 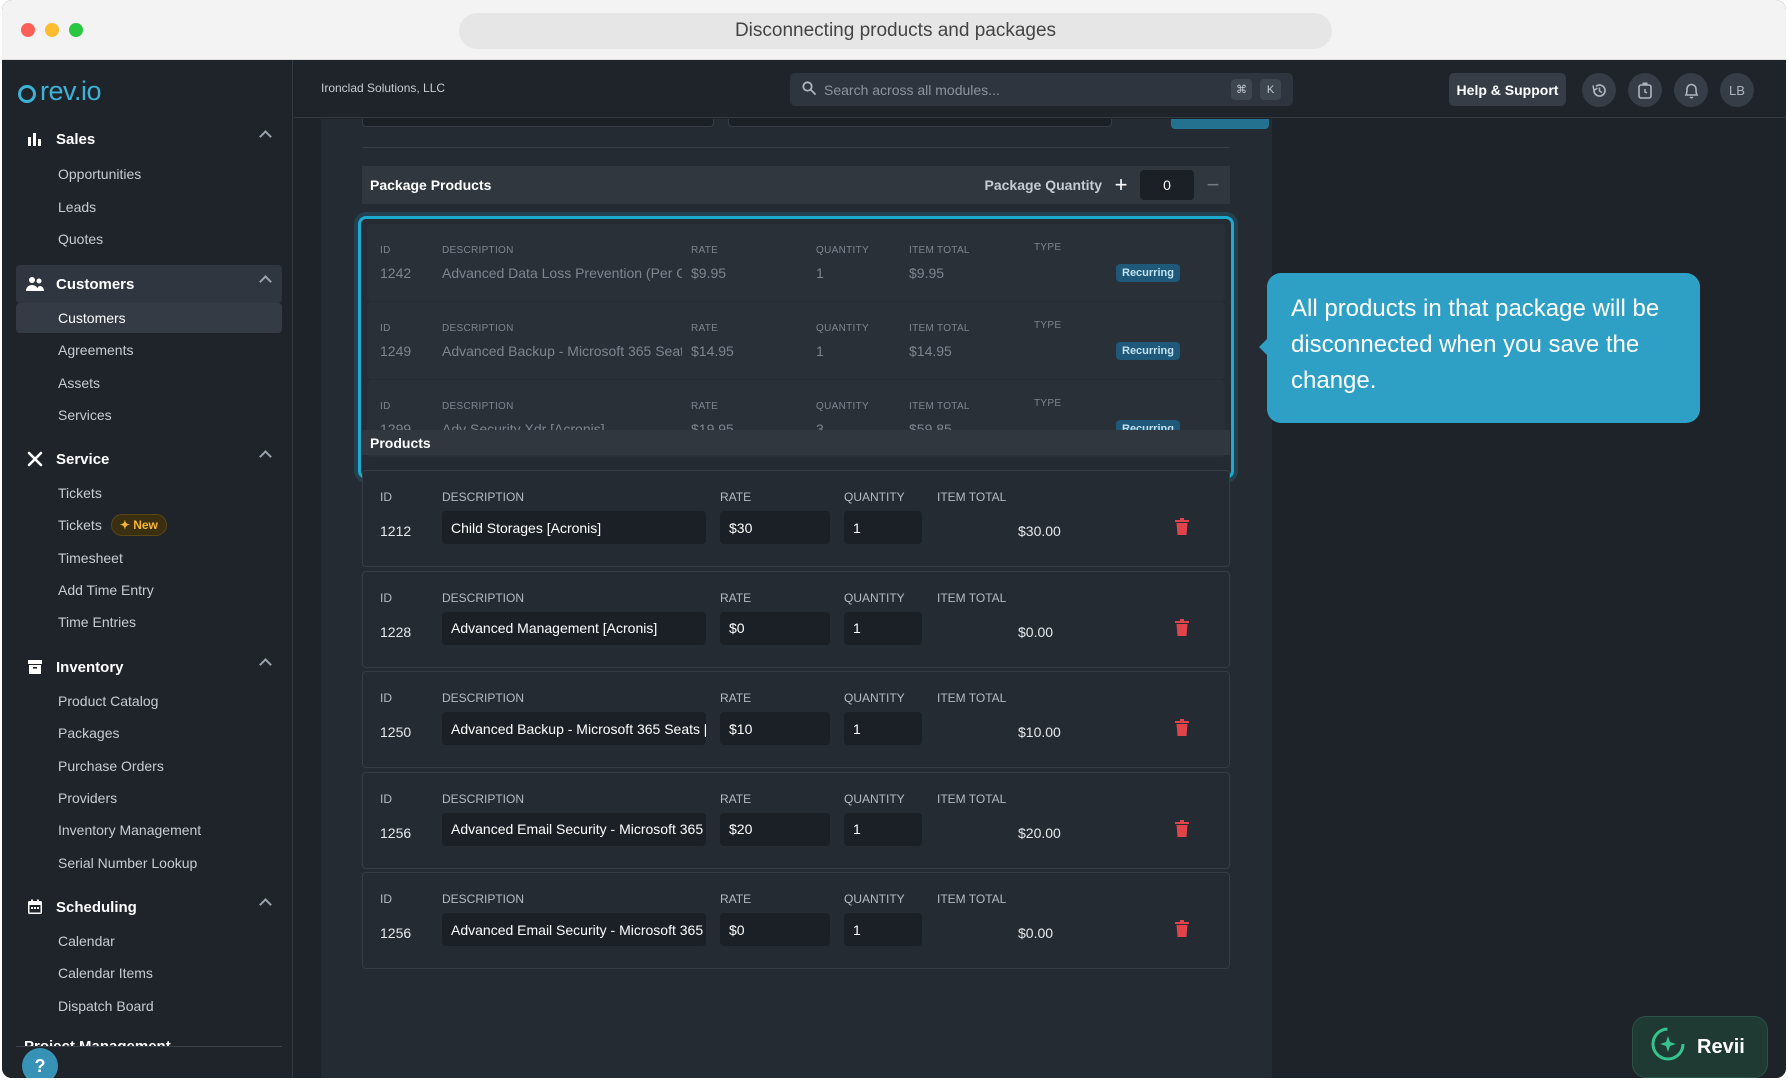 What do you see at coordinates (400, 442) in the screenshot?
I see `section-title: Products` at bounding box center [400, 442].